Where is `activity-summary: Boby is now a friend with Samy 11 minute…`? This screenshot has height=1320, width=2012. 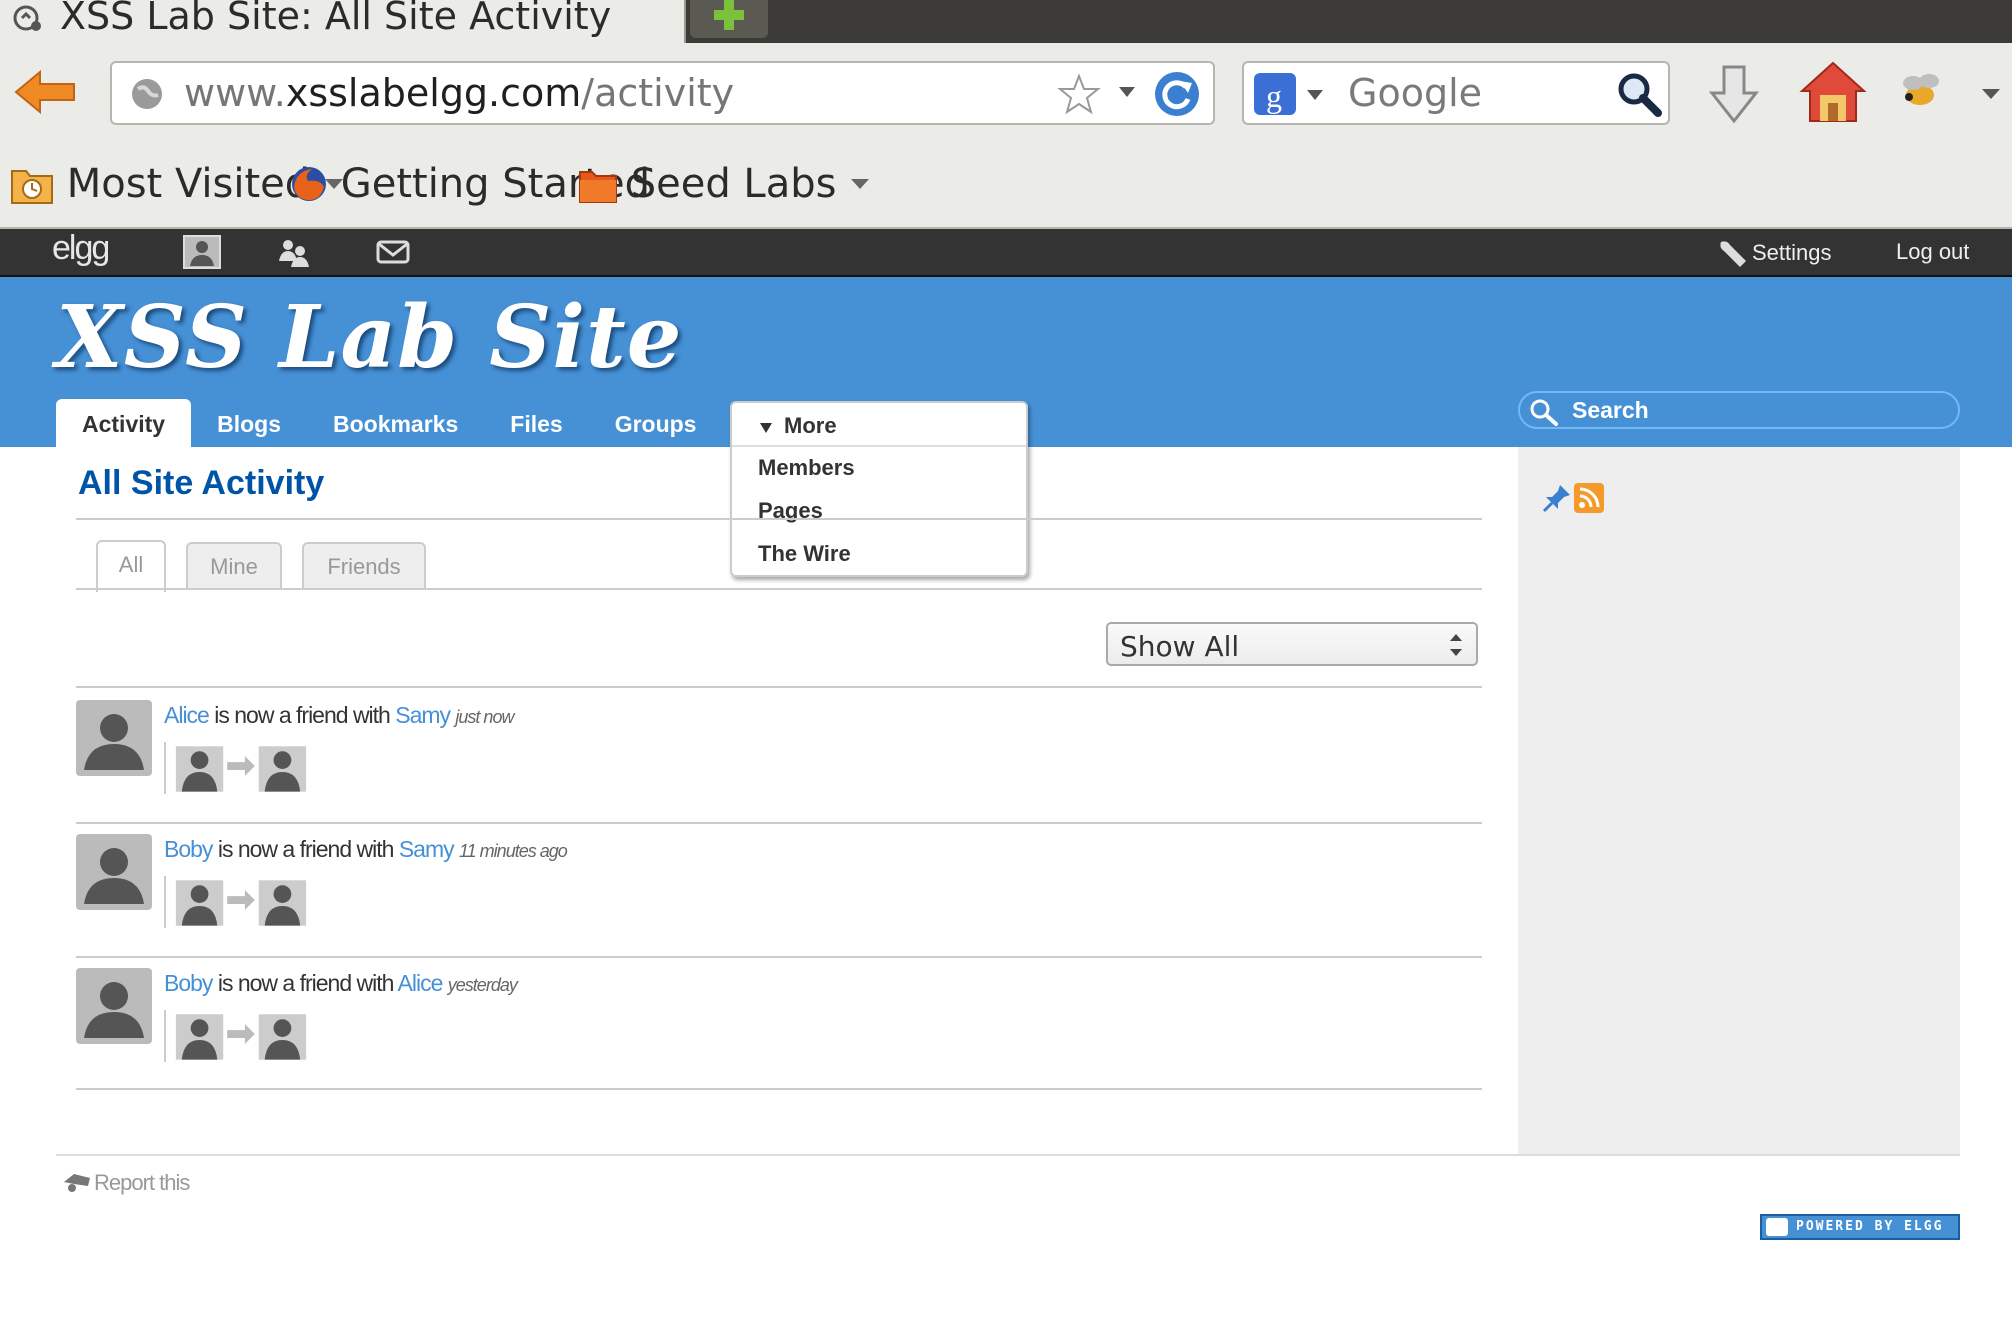
activity-summary: Boby is now a friend with Samy 11 minute… is located at coordinates (366, 849).